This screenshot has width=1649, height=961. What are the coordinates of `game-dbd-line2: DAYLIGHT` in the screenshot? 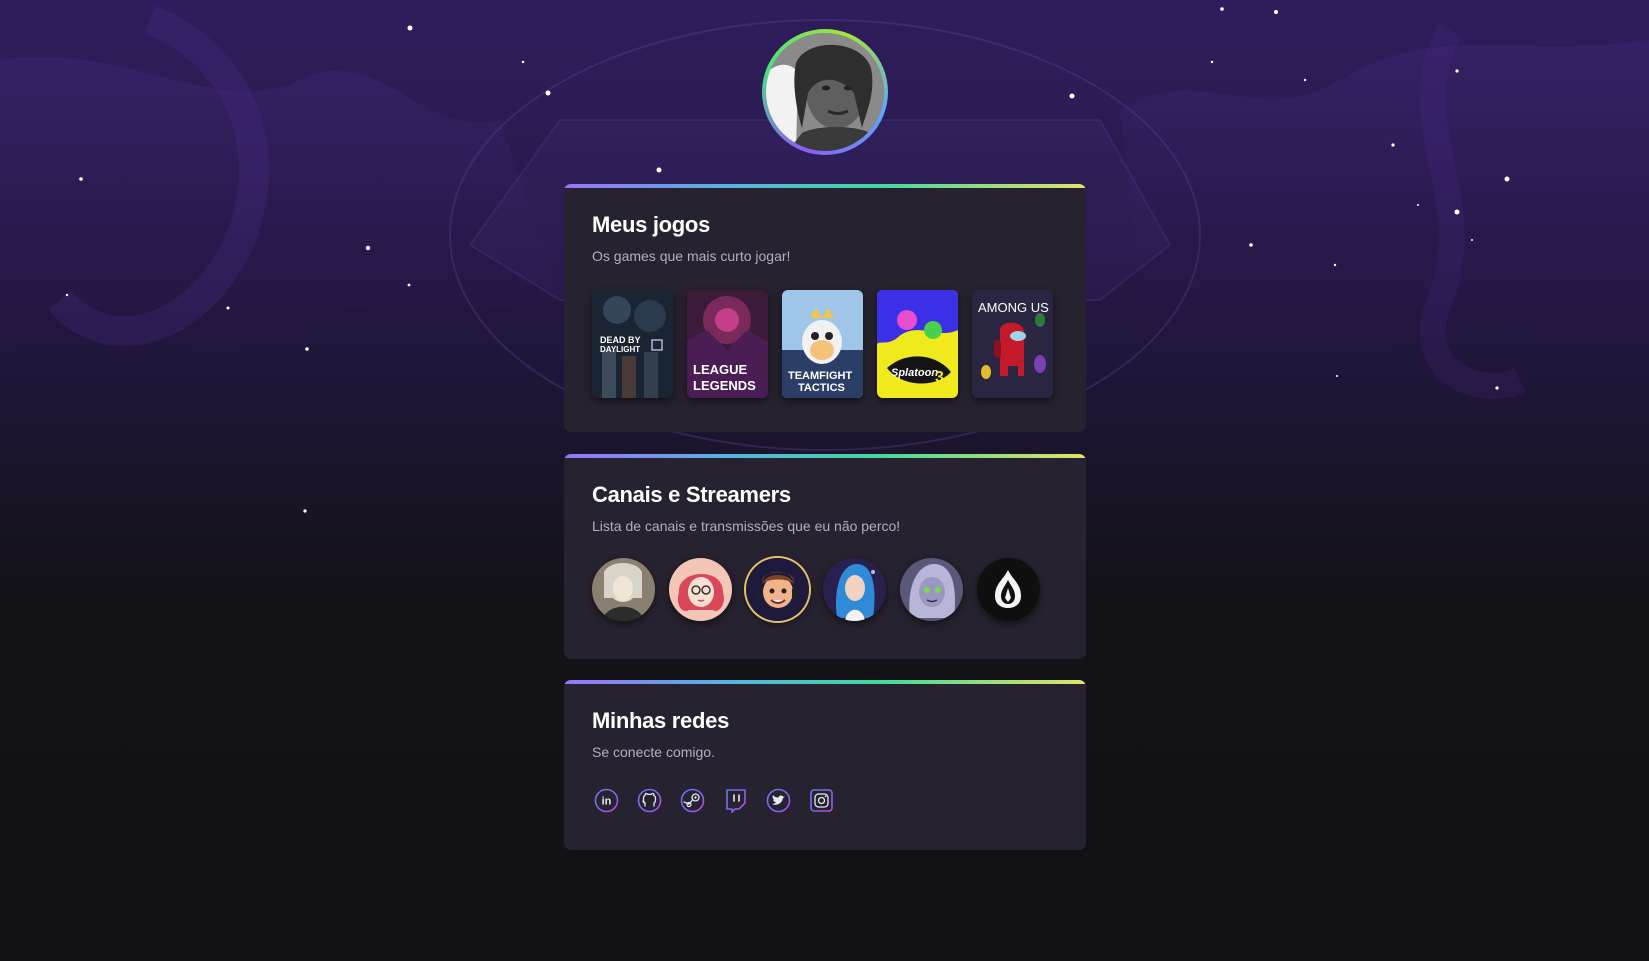 It's located at (620, 349).